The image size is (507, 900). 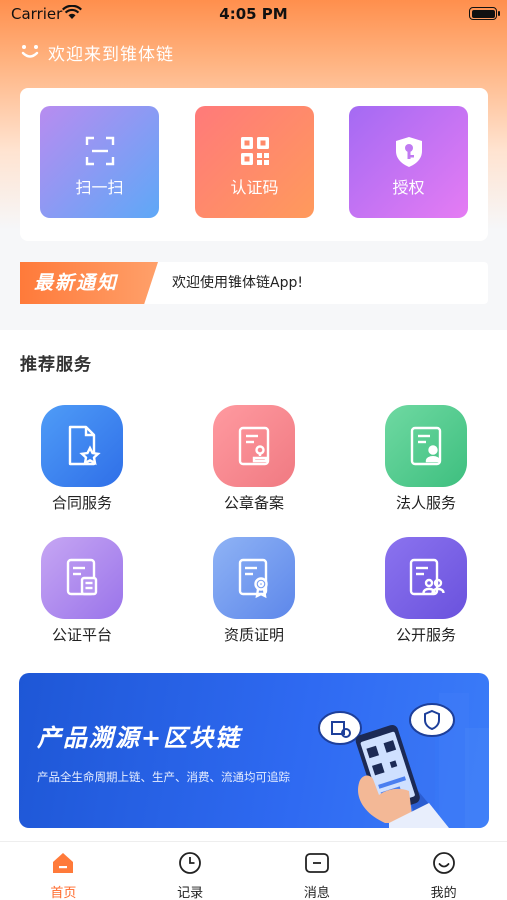 I want to click on authorize-button: 授权, so click(x=408, y=162).